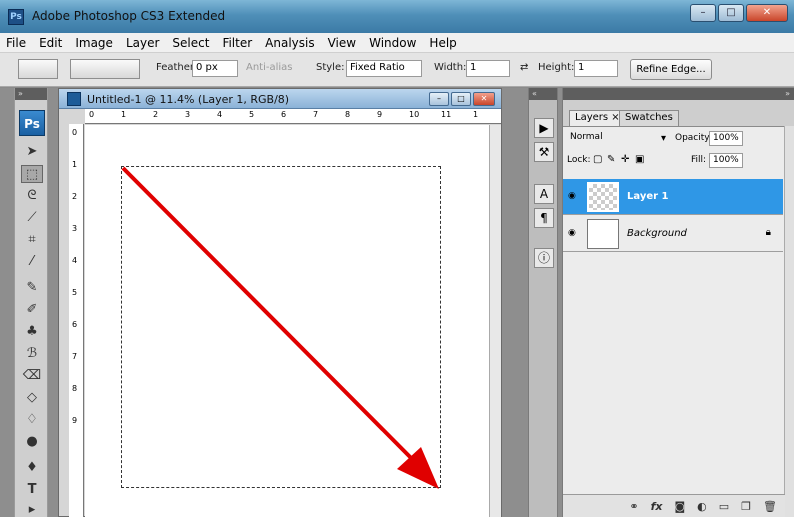 The image size is (794, 517). What do you see at coordinates (75, 324) in the screenshot?
I see `vruler-tick: 6` at bounding box center [75, 324].